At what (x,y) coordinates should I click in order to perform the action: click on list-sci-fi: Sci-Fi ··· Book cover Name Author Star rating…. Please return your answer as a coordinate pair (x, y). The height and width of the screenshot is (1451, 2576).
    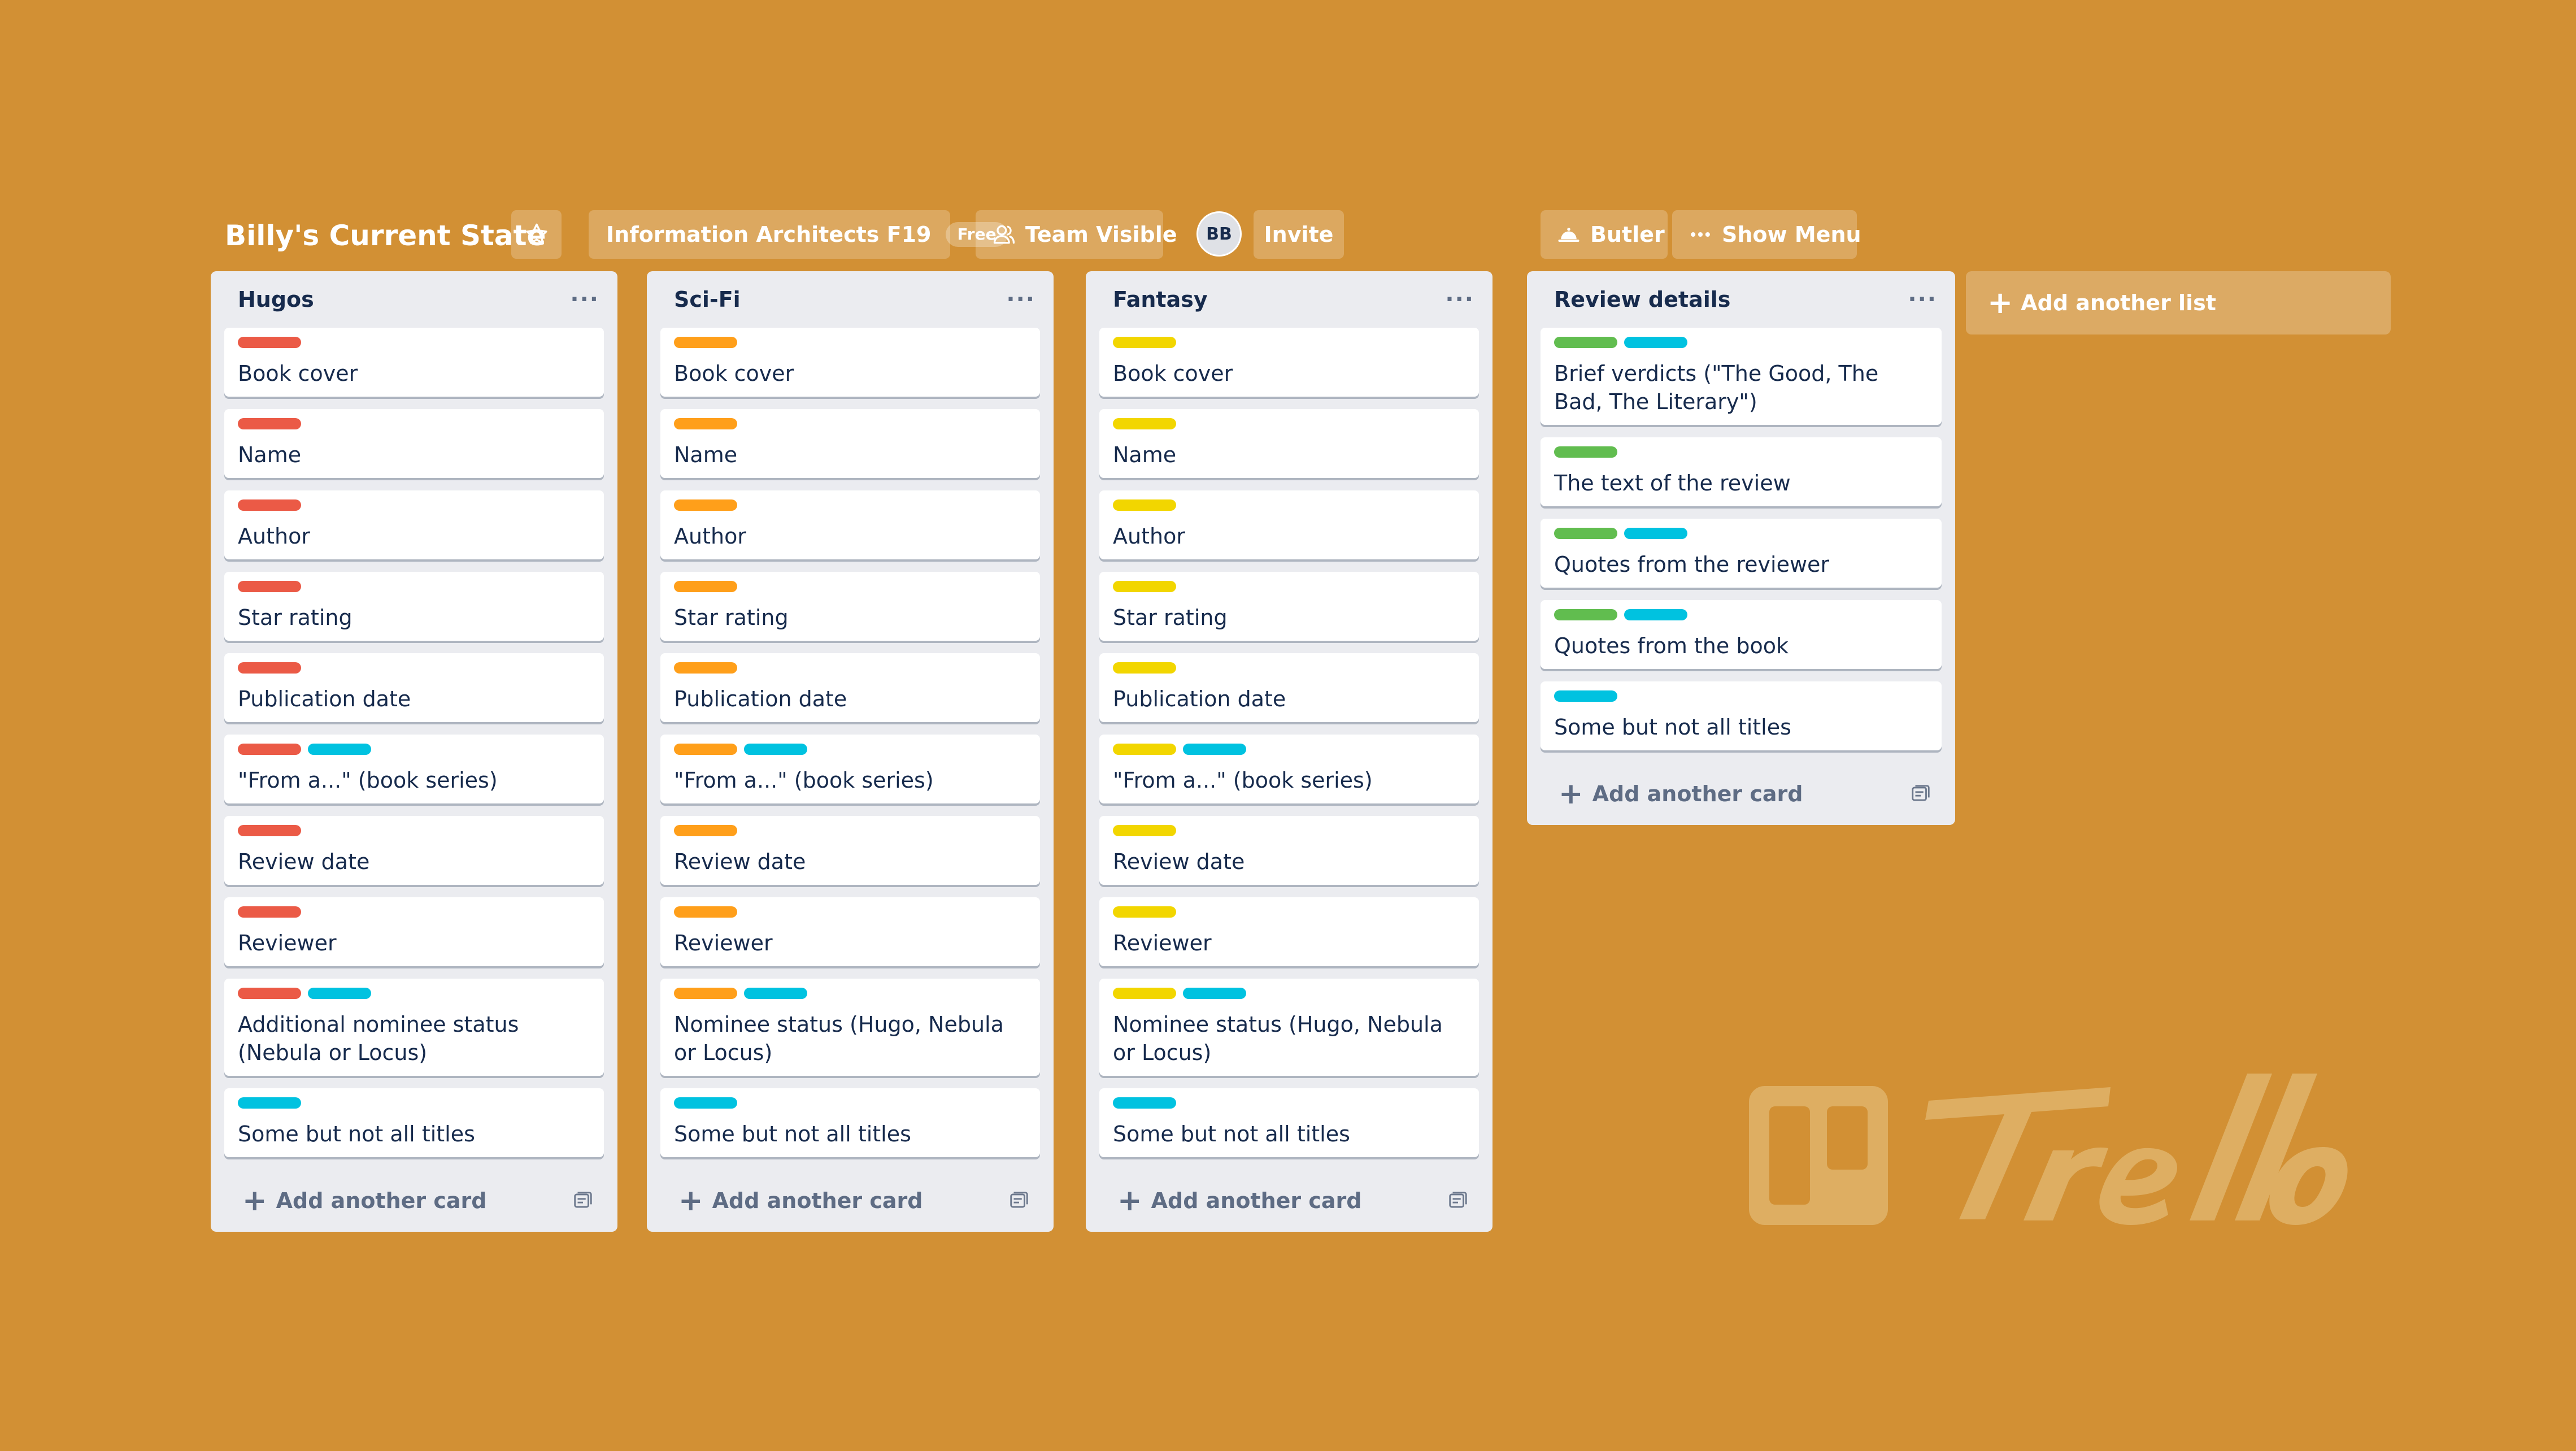
    Looking at the image, I should click on (850, 752).